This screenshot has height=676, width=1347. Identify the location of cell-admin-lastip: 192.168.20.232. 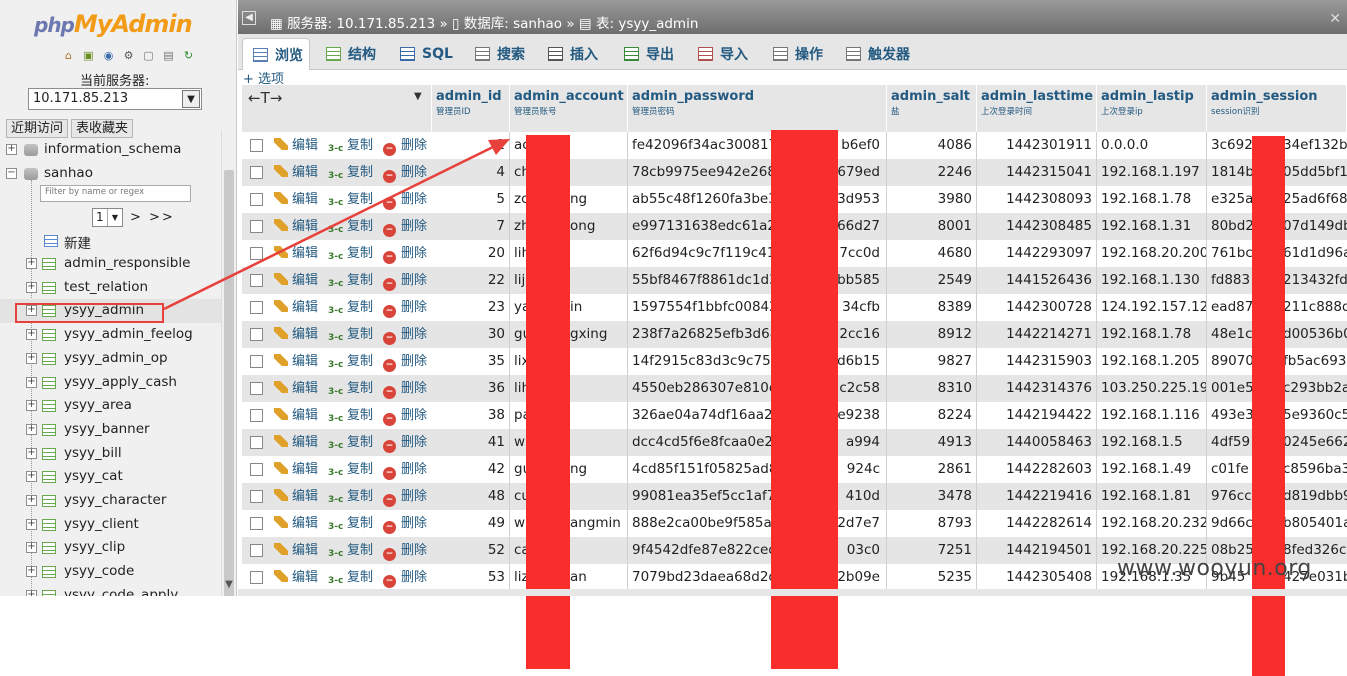
(1152, 523).